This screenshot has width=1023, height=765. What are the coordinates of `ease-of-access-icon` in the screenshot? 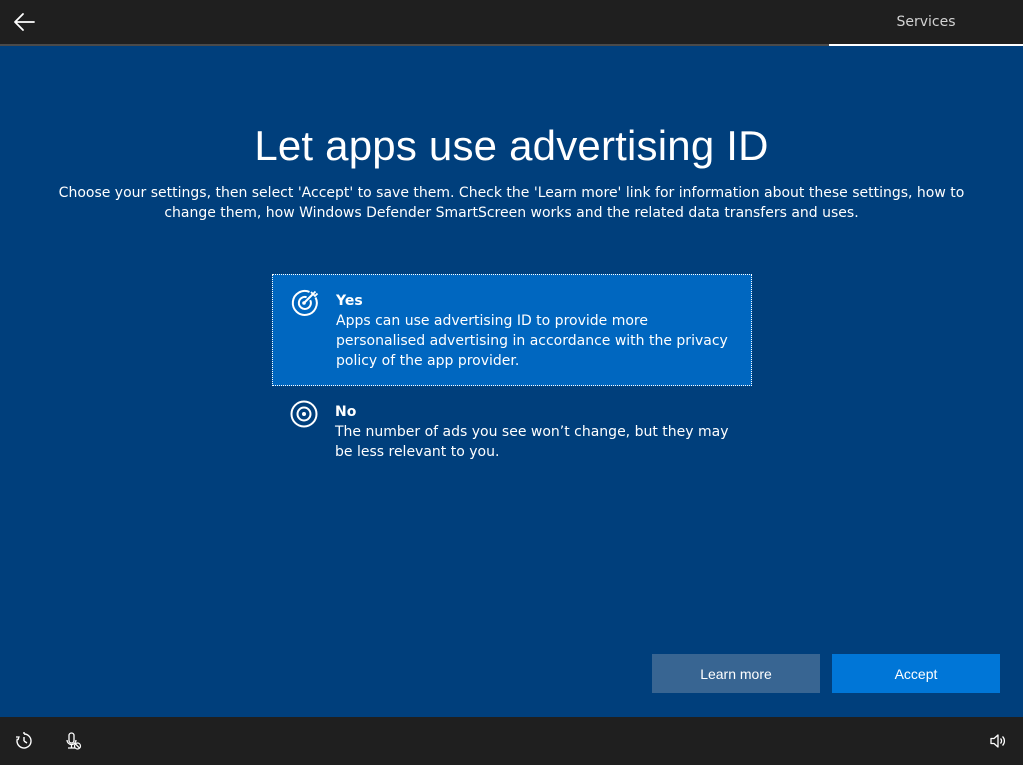 It's located at (24, 741).